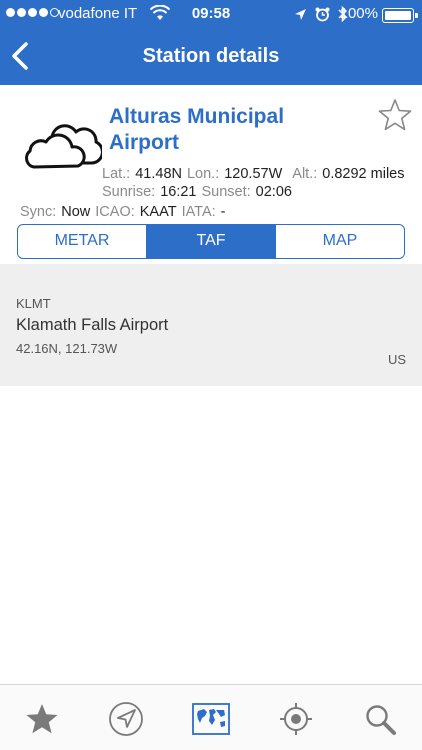 The height and width of the screenshot is (750, 422). Describe the element at coordinates (198, 212) in the screenshot. I see `iata-label: IATA:` at that location.